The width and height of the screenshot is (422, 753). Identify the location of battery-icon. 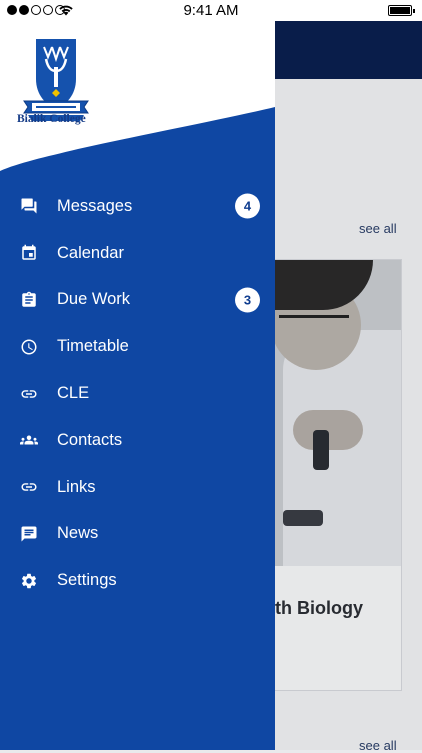
(401, 10).